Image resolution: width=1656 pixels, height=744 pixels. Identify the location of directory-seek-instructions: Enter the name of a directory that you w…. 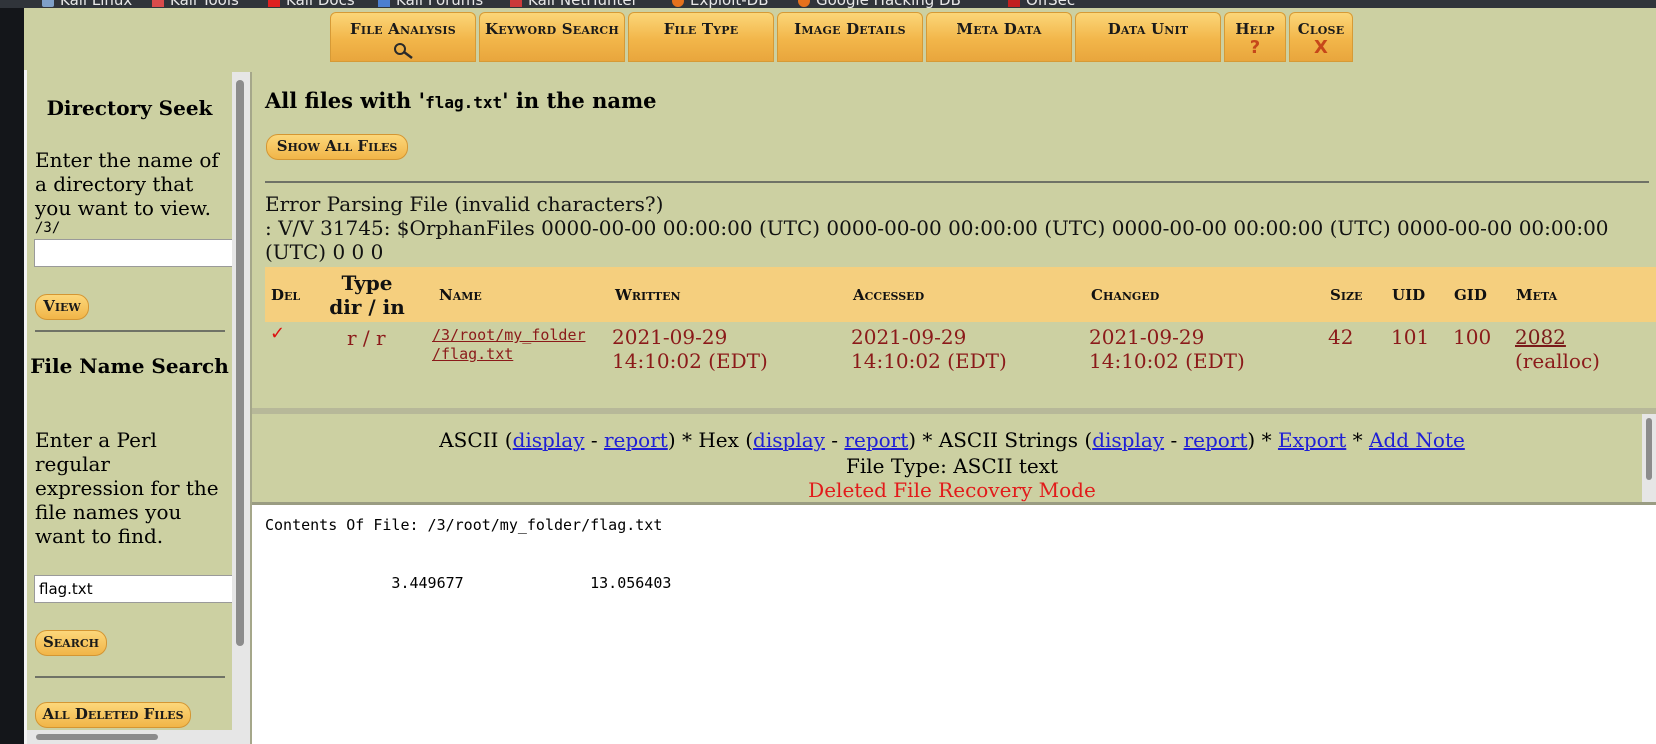
(127, 184).